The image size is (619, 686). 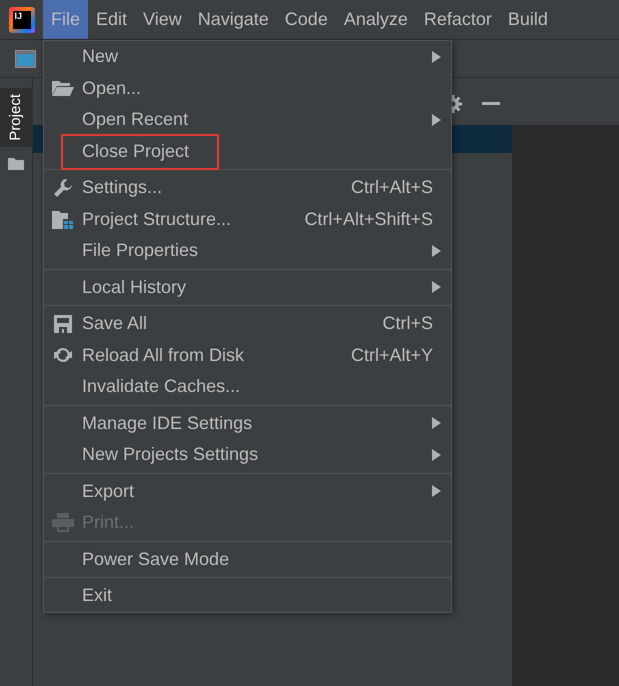 What do you see at coordinates (391, 188) in the screenshot?
I see `shortcut-text: Ctrl+Alt+S` at bounding box center [391, 188].